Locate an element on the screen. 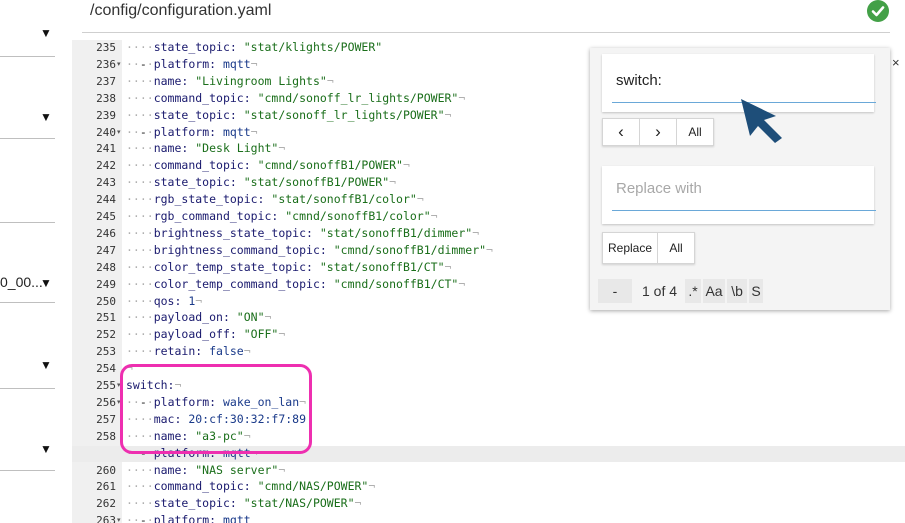 This screenshot has height=523, width=905. find-previous-button: ‹ is located at coordinates (621, 132).